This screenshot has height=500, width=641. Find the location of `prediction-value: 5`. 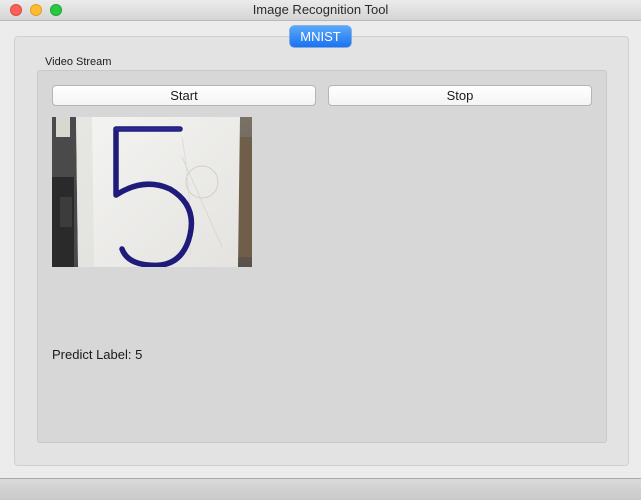

prediction-value: 5 is located at coordinates (139, 354).